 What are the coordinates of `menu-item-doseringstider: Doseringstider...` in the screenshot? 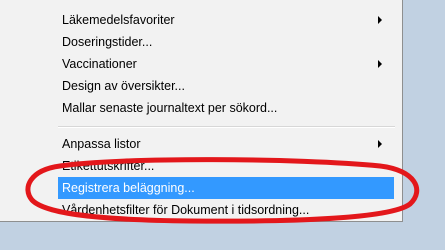 It's located at (226, 42).